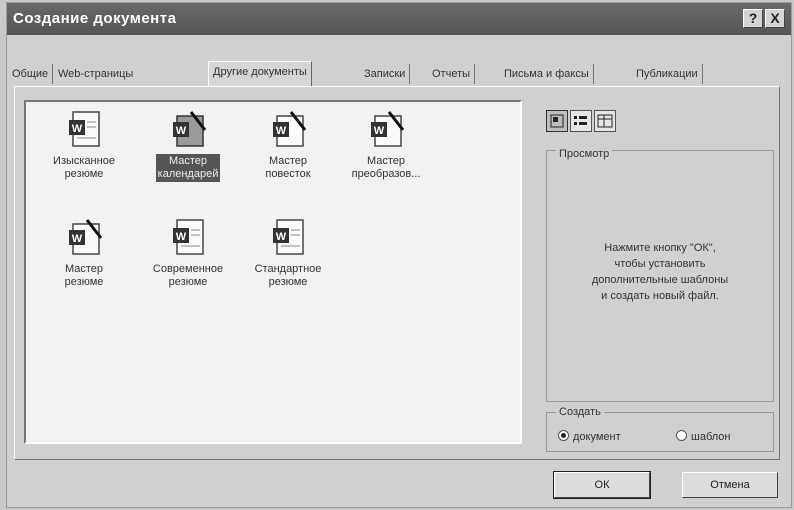 The width and height of the screenshot is (794, 510). I want to click on tab-other-documents: Другие документы, so click(260, 73).